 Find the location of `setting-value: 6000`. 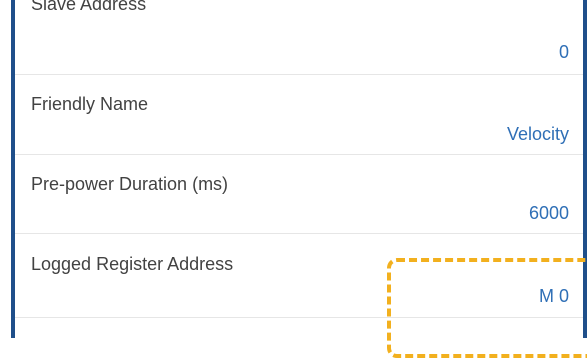

setting-value: 6000 is located at coordinates (549, 213).